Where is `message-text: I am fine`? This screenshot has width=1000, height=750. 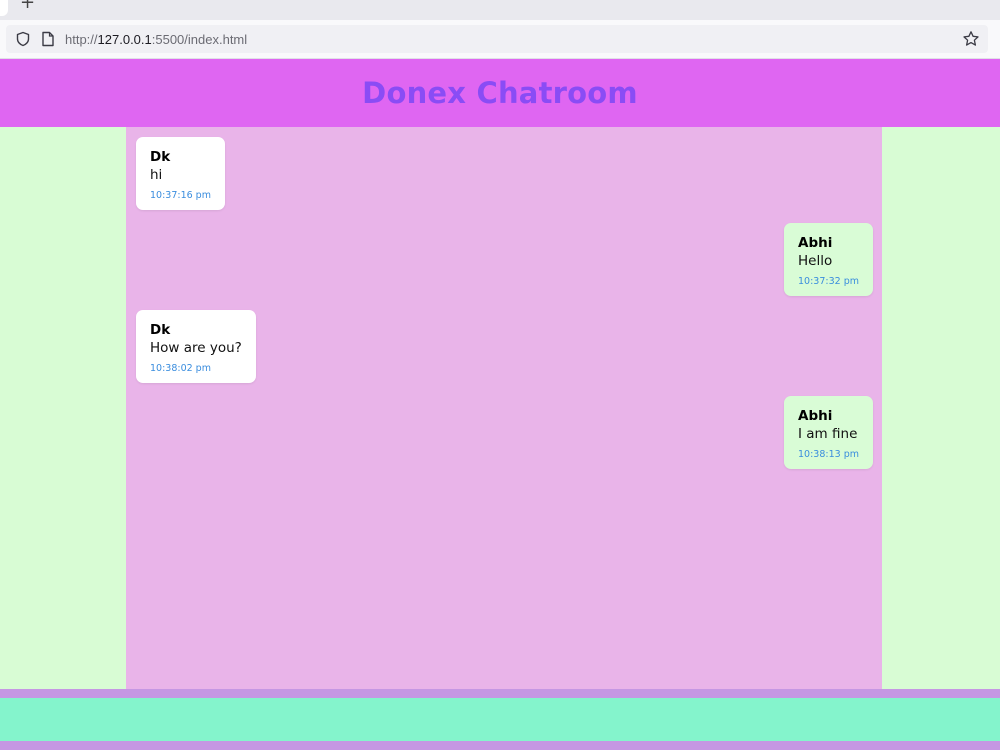
message-text: I am fine is located at coordinates (828, 434).